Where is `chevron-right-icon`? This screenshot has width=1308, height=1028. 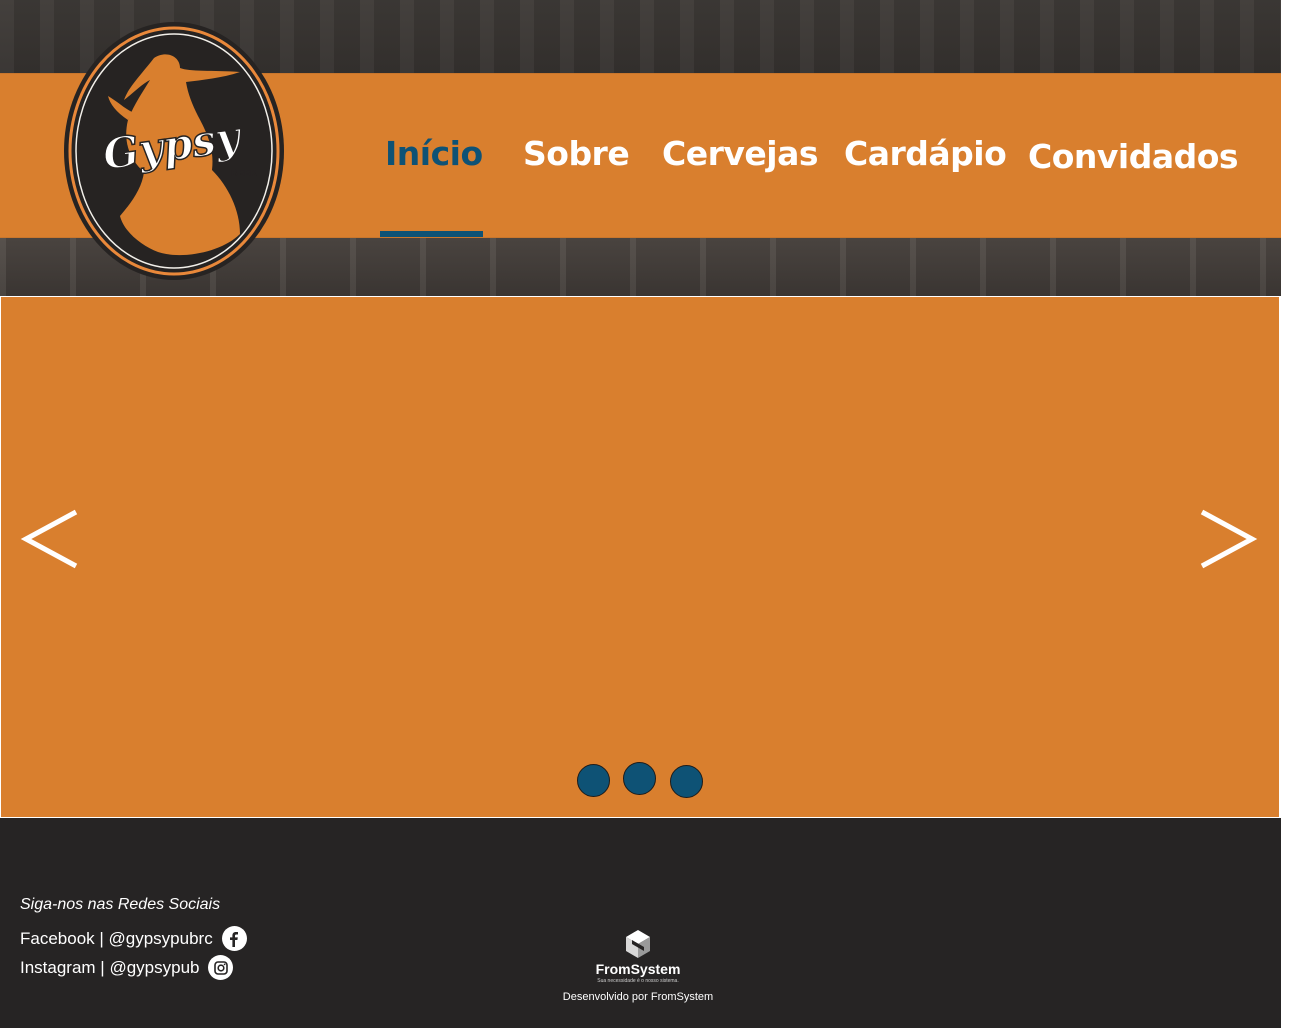
chevron-right-icon is located at coordinates (1229, 539).